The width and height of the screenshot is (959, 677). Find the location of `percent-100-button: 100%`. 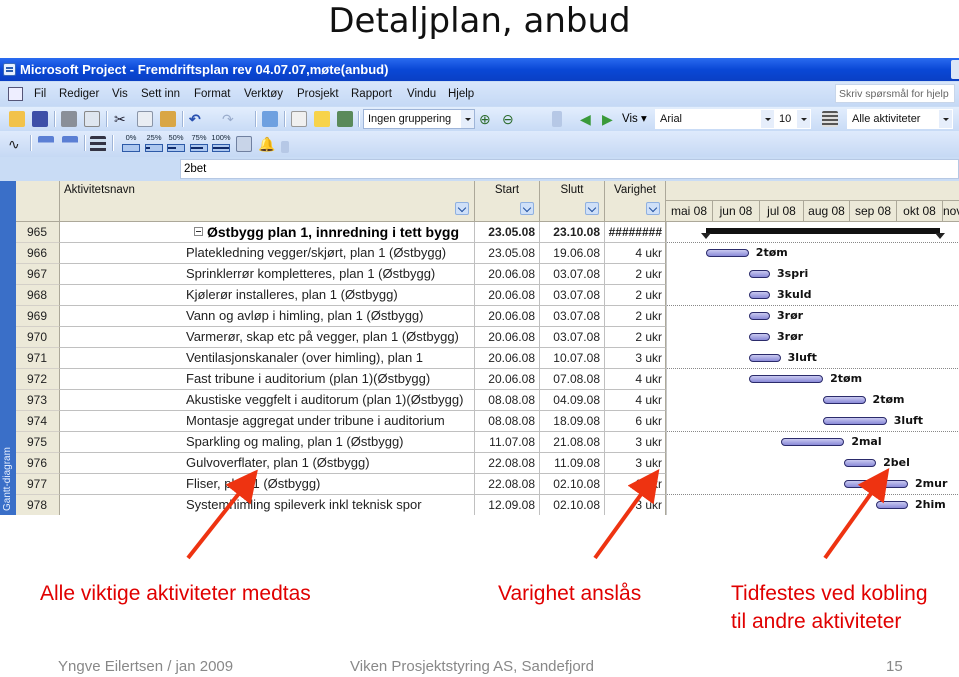

percent-100-button: 100% is located at coordinates (221, 144).